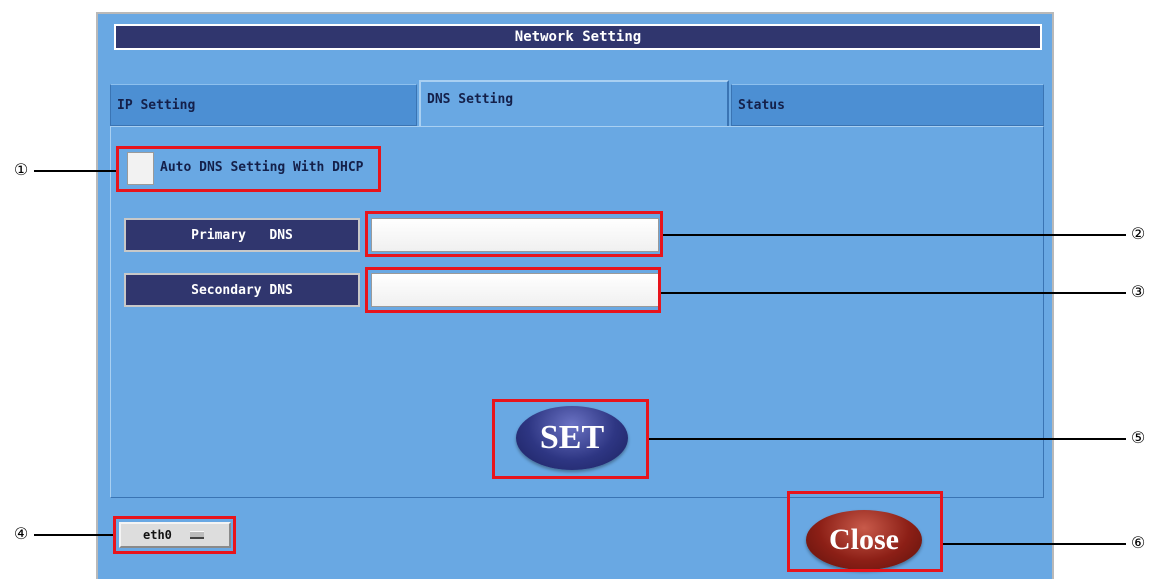 This screenshot has width=1158, height=579. What do you see at coordinates (514, 234) in the screenshot?
I see `highlight-box-primary-dns` at bounding box center [514, 234].